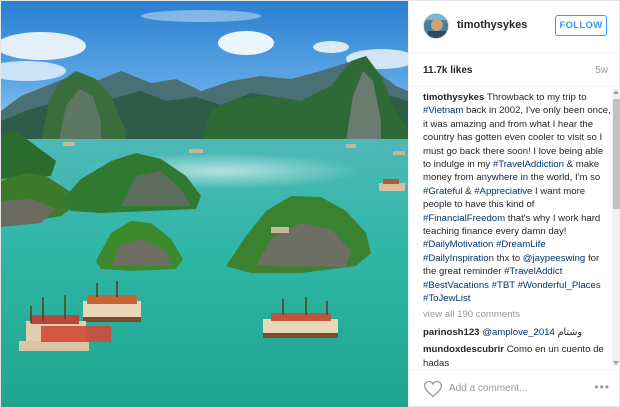  Describe the element at coordinates (451, 332) in the screenshot. I see `comment-username: parinosh123` at that location.